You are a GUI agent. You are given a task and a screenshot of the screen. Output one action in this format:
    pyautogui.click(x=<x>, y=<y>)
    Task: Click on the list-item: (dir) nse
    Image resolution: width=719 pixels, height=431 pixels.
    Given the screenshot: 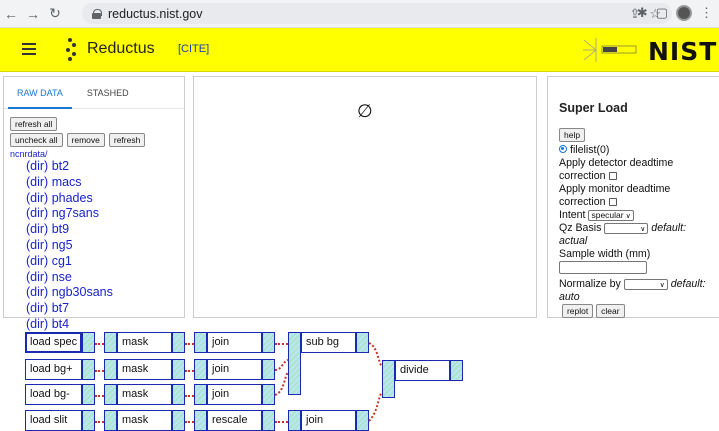 What is the action you would take?
    pyautogui.click(x=105, y=278)
    